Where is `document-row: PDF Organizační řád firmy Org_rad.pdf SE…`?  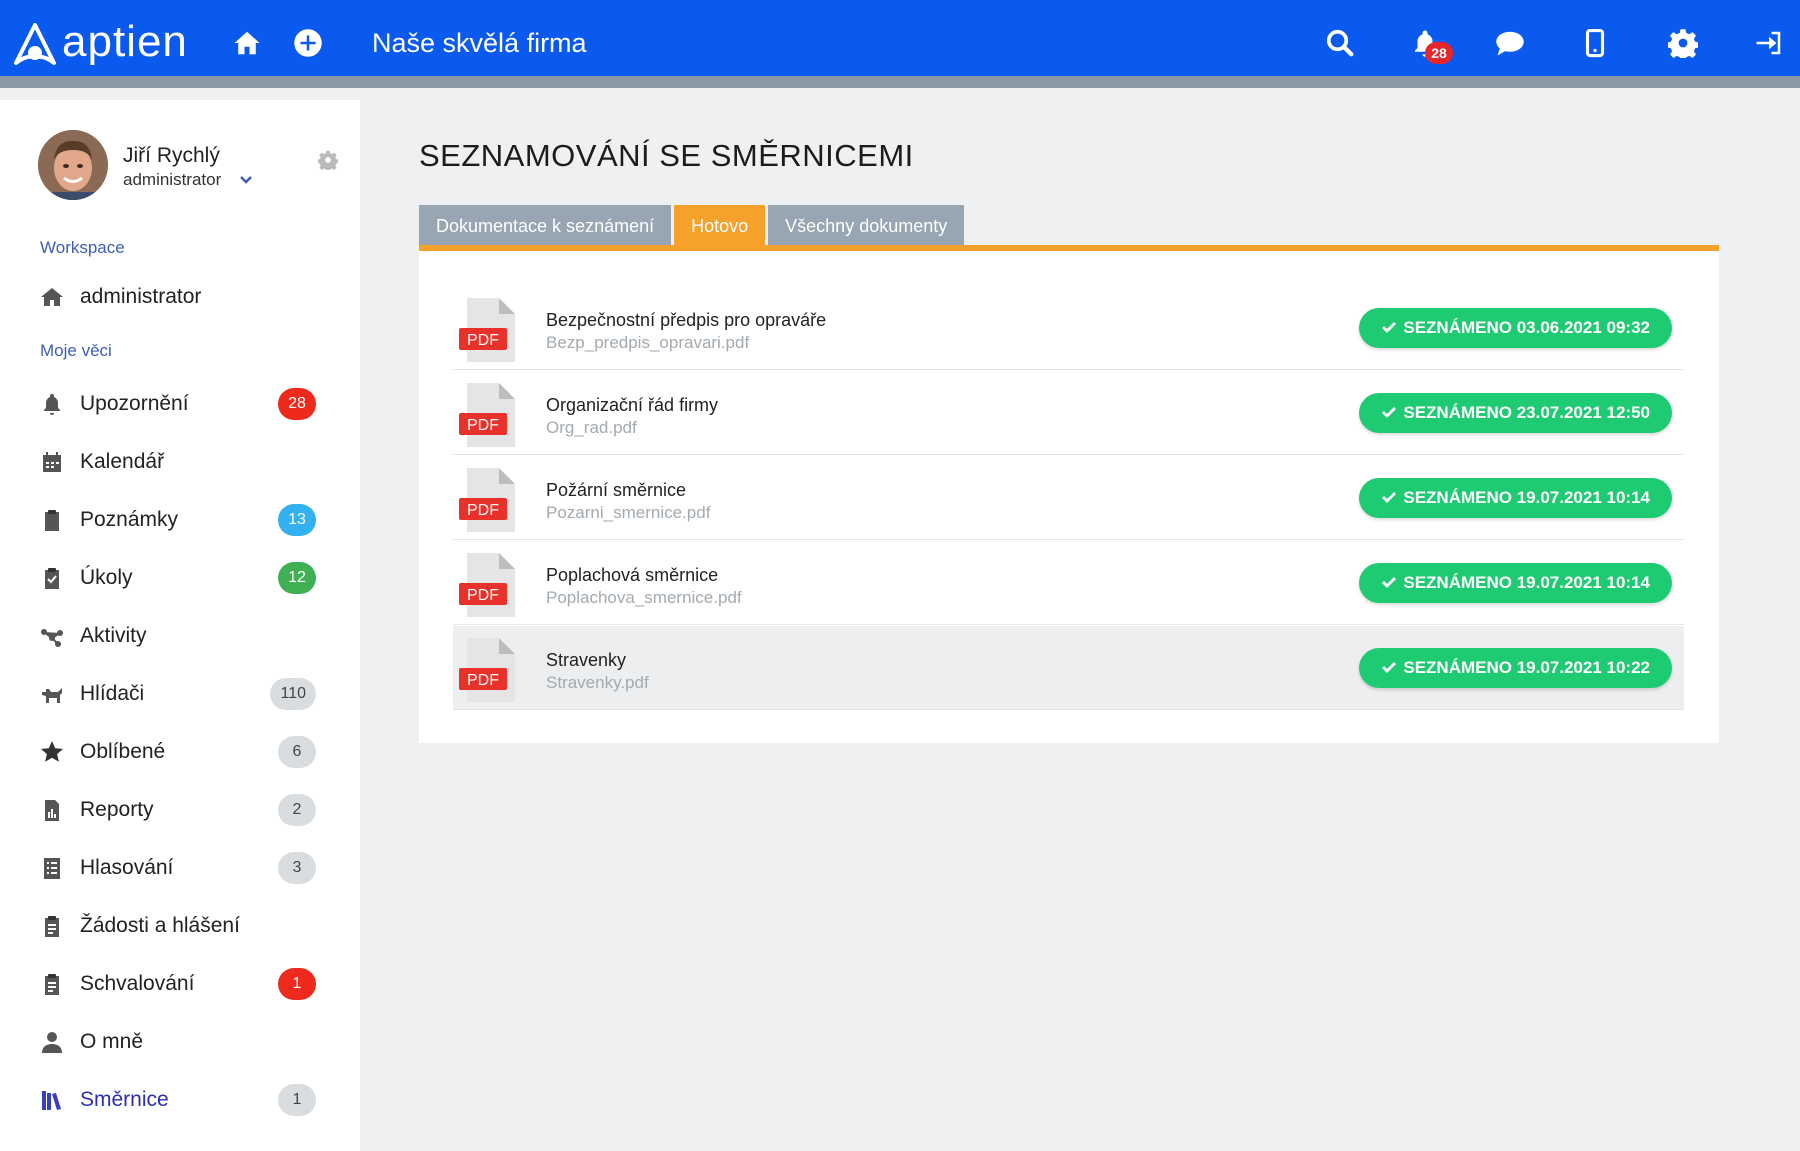
document-row: PDF Organizační řád firmy Org_rad.pdf SE… is located at coordinates (1068, 413).